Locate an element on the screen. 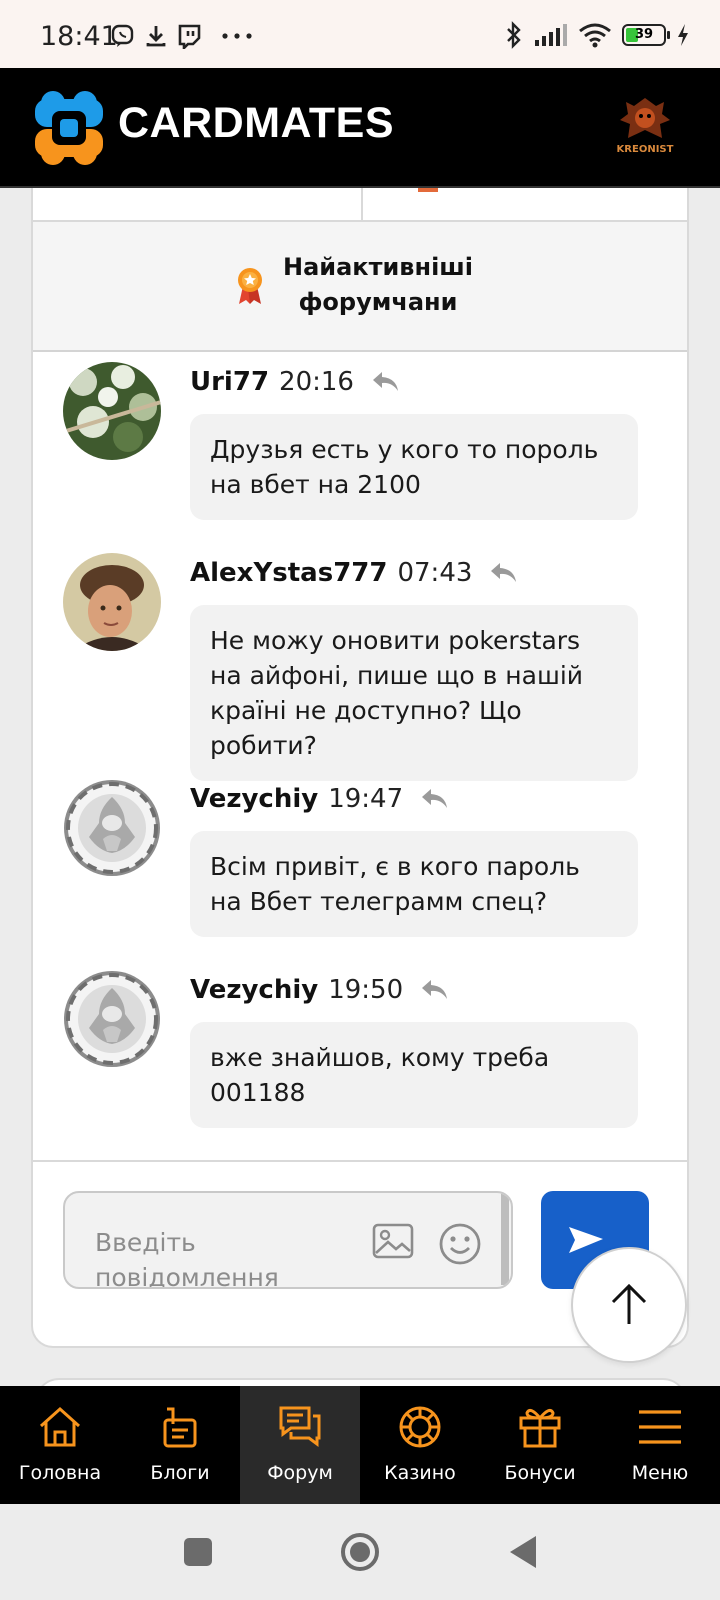  scroll-to-top-button is located at coordinates (629, 1305).